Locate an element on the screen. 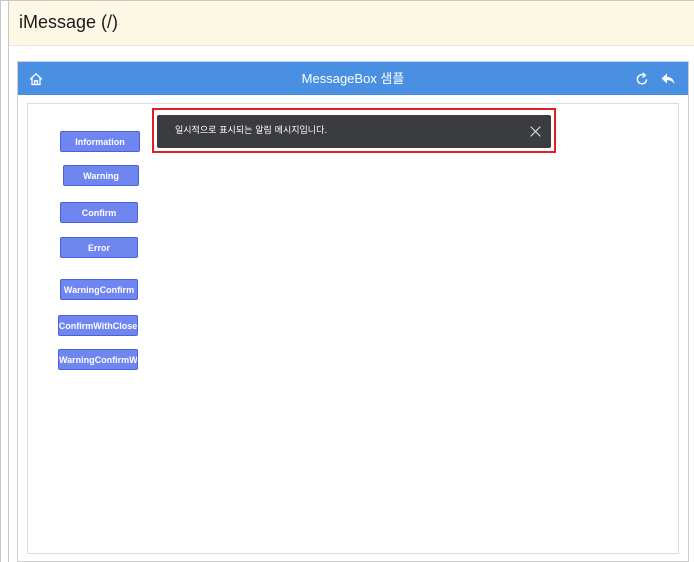 Image resolution: width=694 pixels, height=562 pixels. error-button: Error is located at coordinates (99, 247).